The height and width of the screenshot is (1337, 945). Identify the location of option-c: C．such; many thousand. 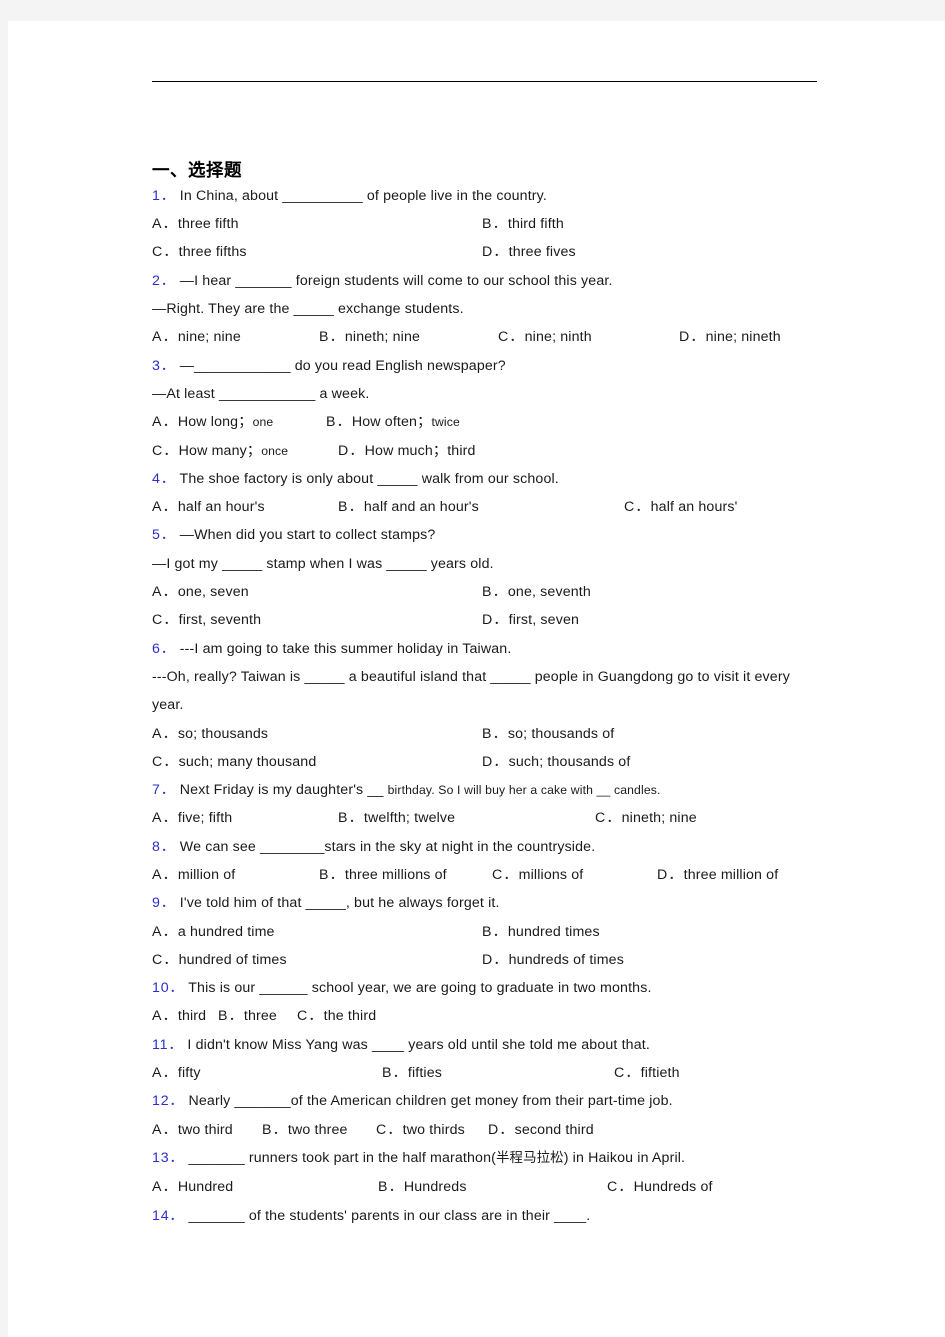
(234, 762).